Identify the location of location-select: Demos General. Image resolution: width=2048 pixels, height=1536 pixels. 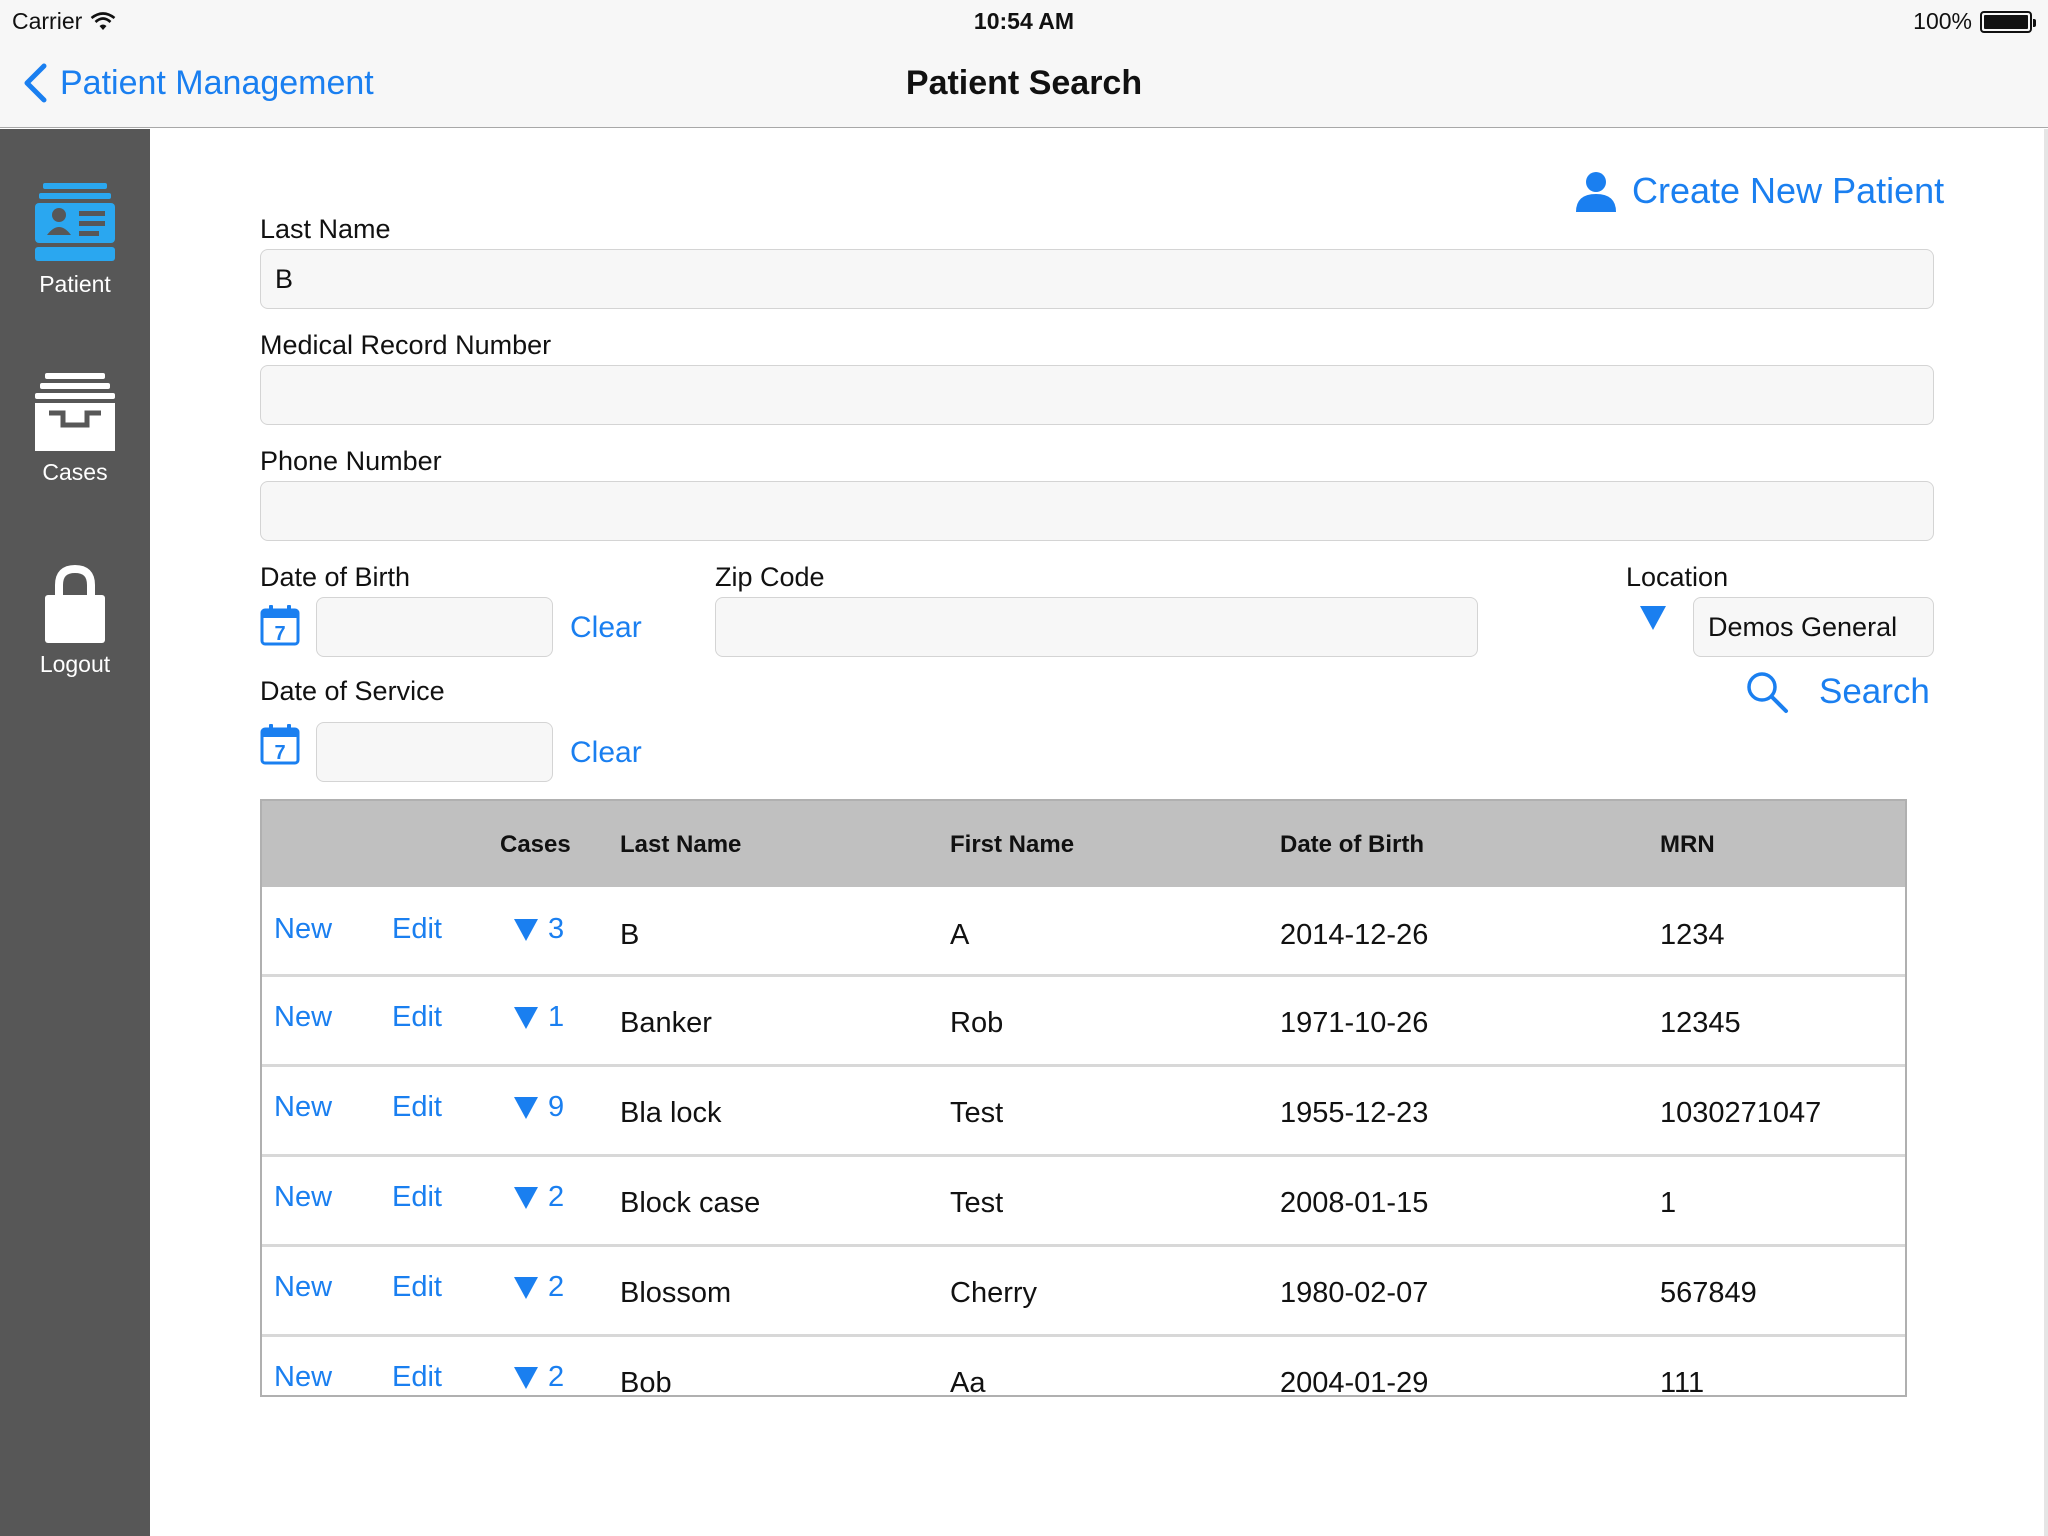
(1813, 627).